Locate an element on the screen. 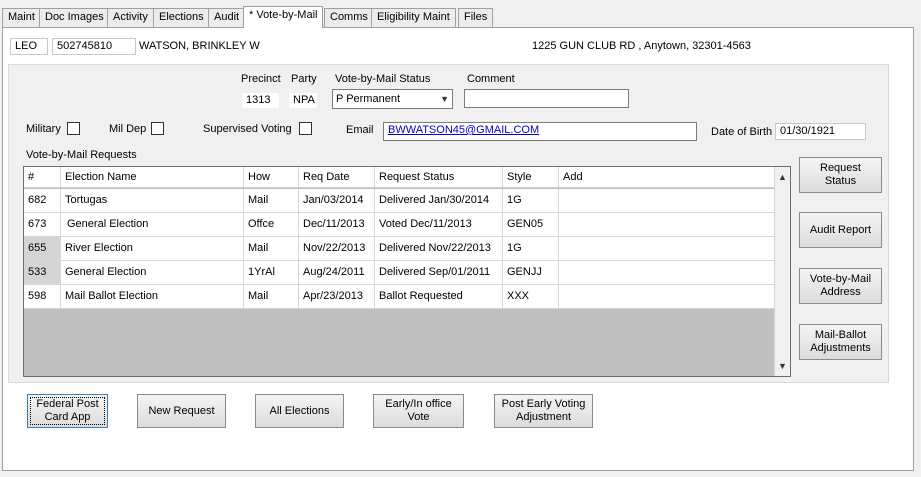  cell-num: 682 is located at coordinates (42, 200).